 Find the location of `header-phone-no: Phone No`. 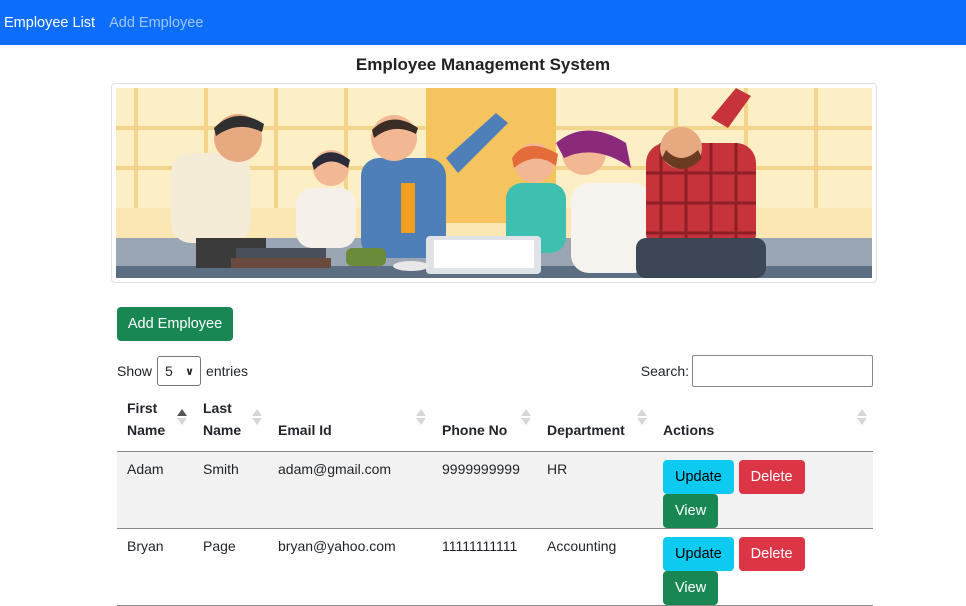

header-phone-no: Phone No is located at coordinates (484, 424).